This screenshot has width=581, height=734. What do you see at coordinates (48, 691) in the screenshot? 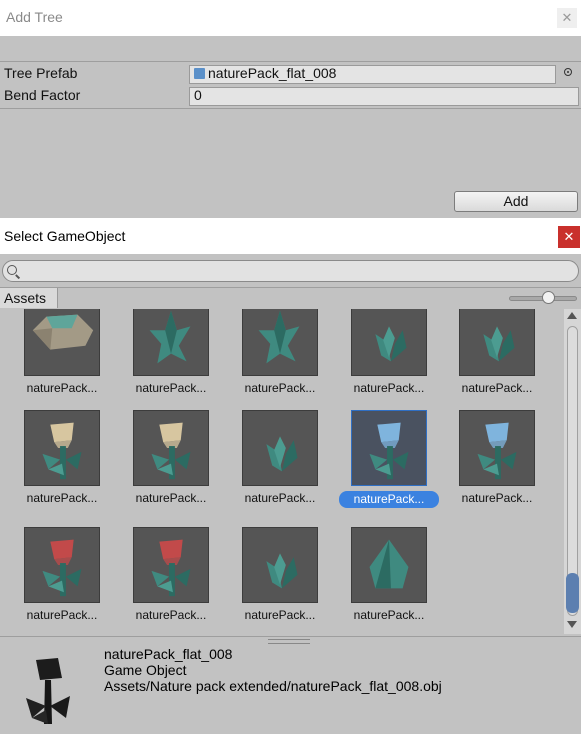
I see `preview-flower-icon` at bounding box center [48, 691].